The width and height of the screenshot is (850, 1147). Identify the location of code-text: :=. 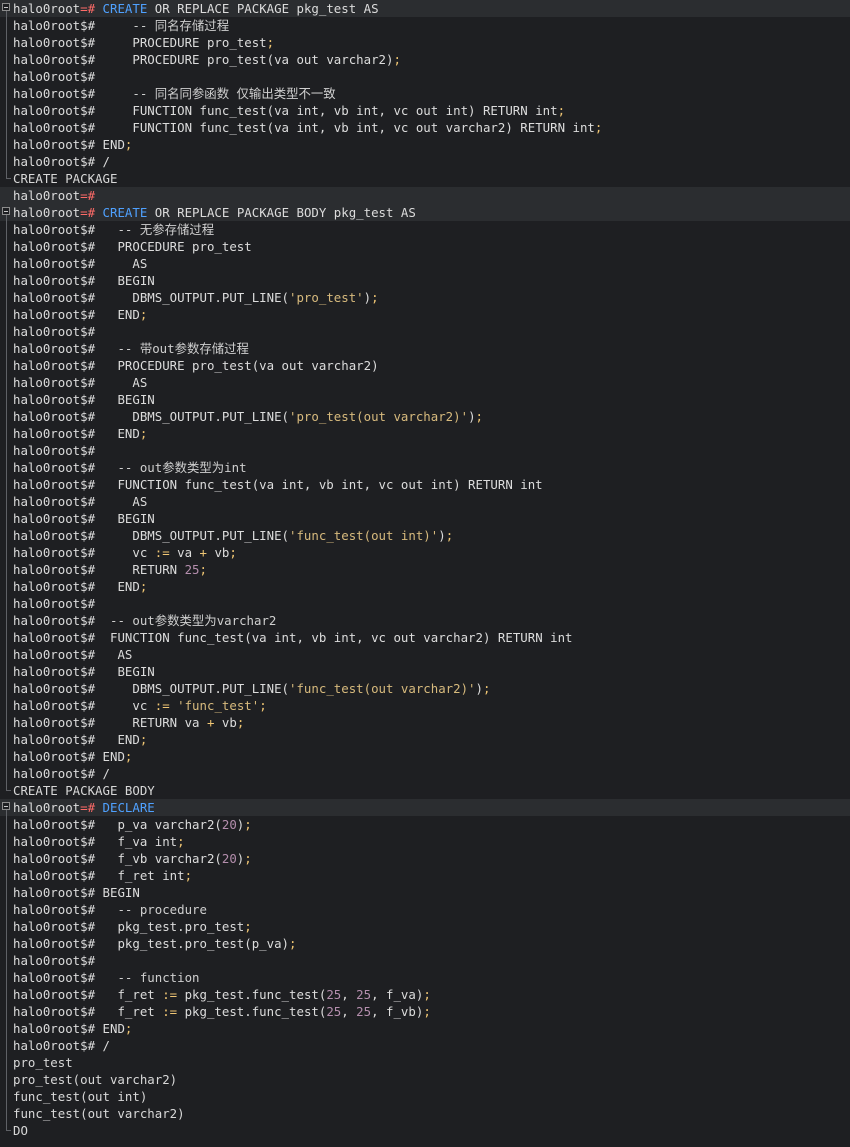
(170, 1011).